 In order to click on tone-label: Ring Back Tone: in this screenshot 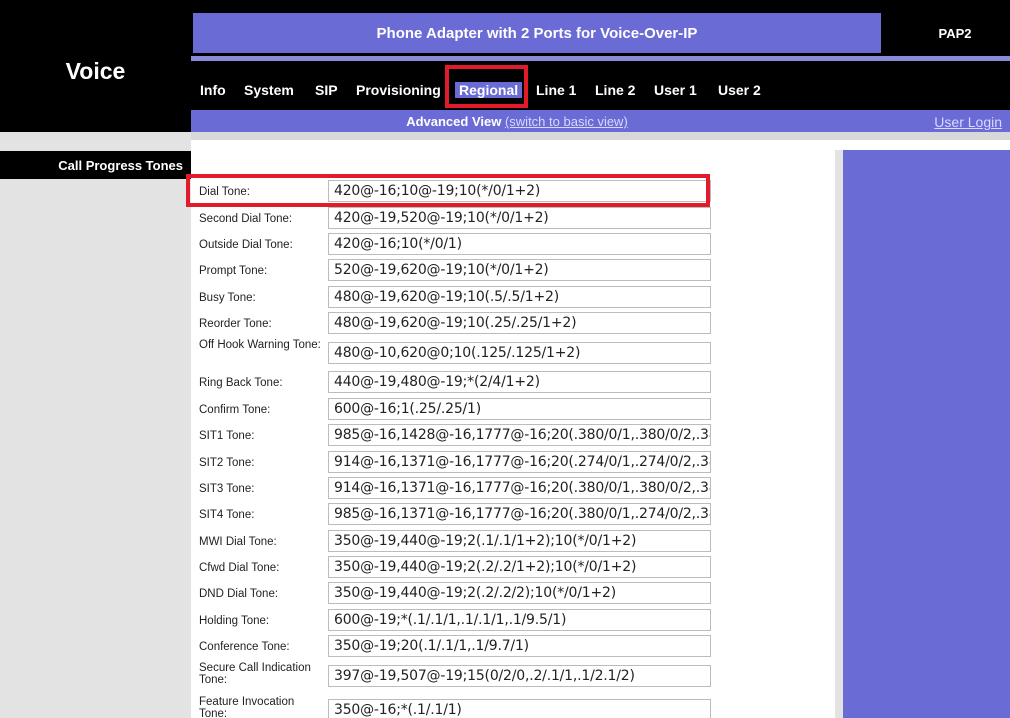, I will do `click(241, 383)`.